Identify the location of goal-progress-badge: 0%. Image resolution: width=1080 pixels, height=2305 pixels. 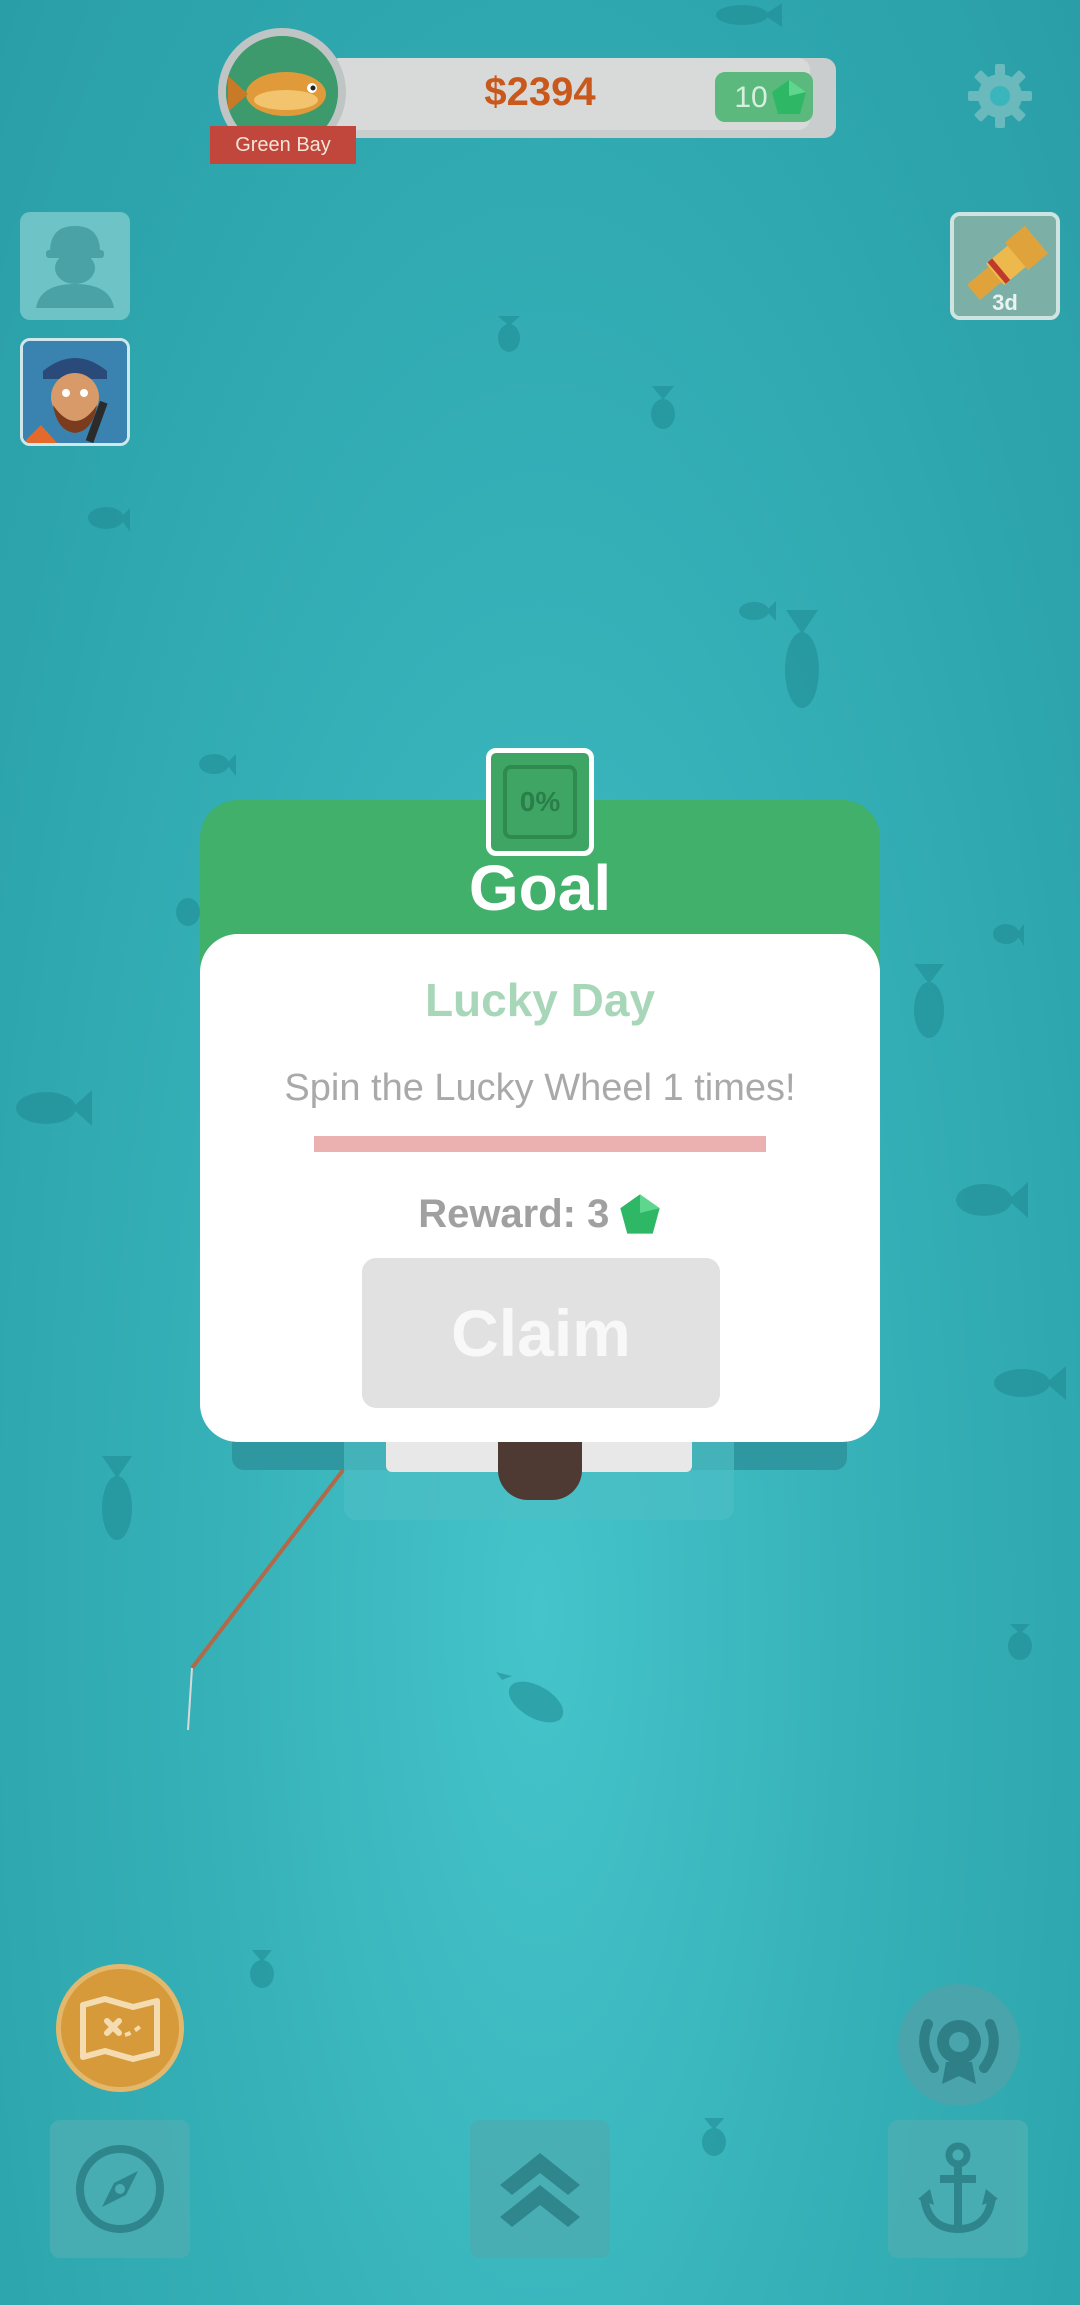
(540, 802).